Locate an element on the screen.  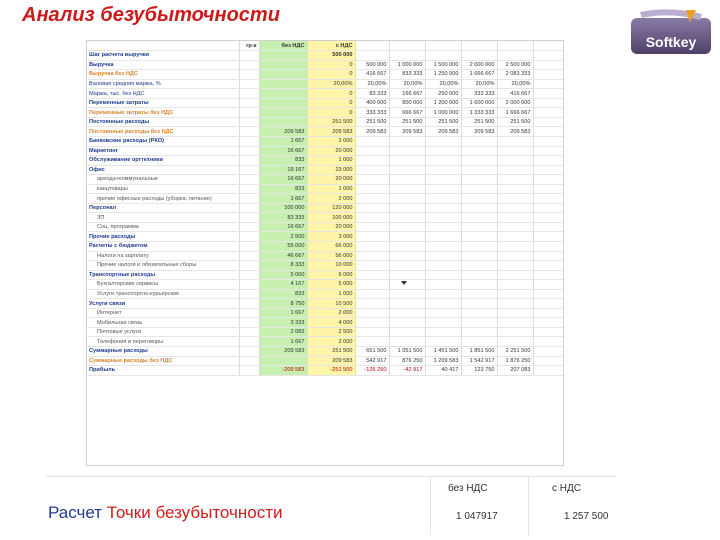
cell: -126 250 is located at coordinates (372, 370).